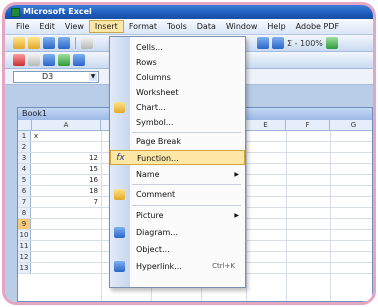  Describe the element at coordinates (278, 43) in the screenshot. I see `redo-icon` at that location.